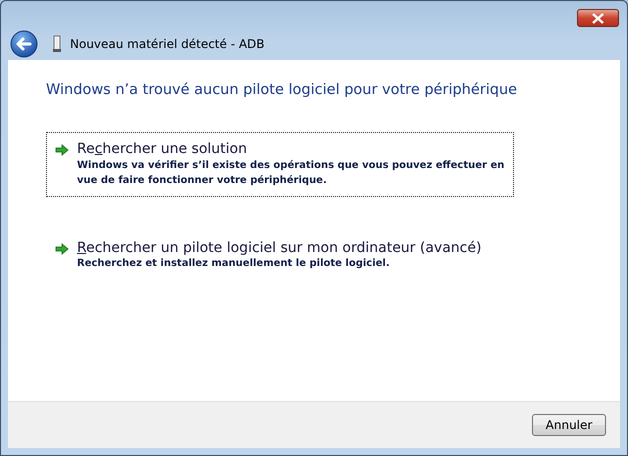  I want to click on option-title: Rechercher un pilote logiciel sur mon ordinateur (avancé), so click(279, 248).